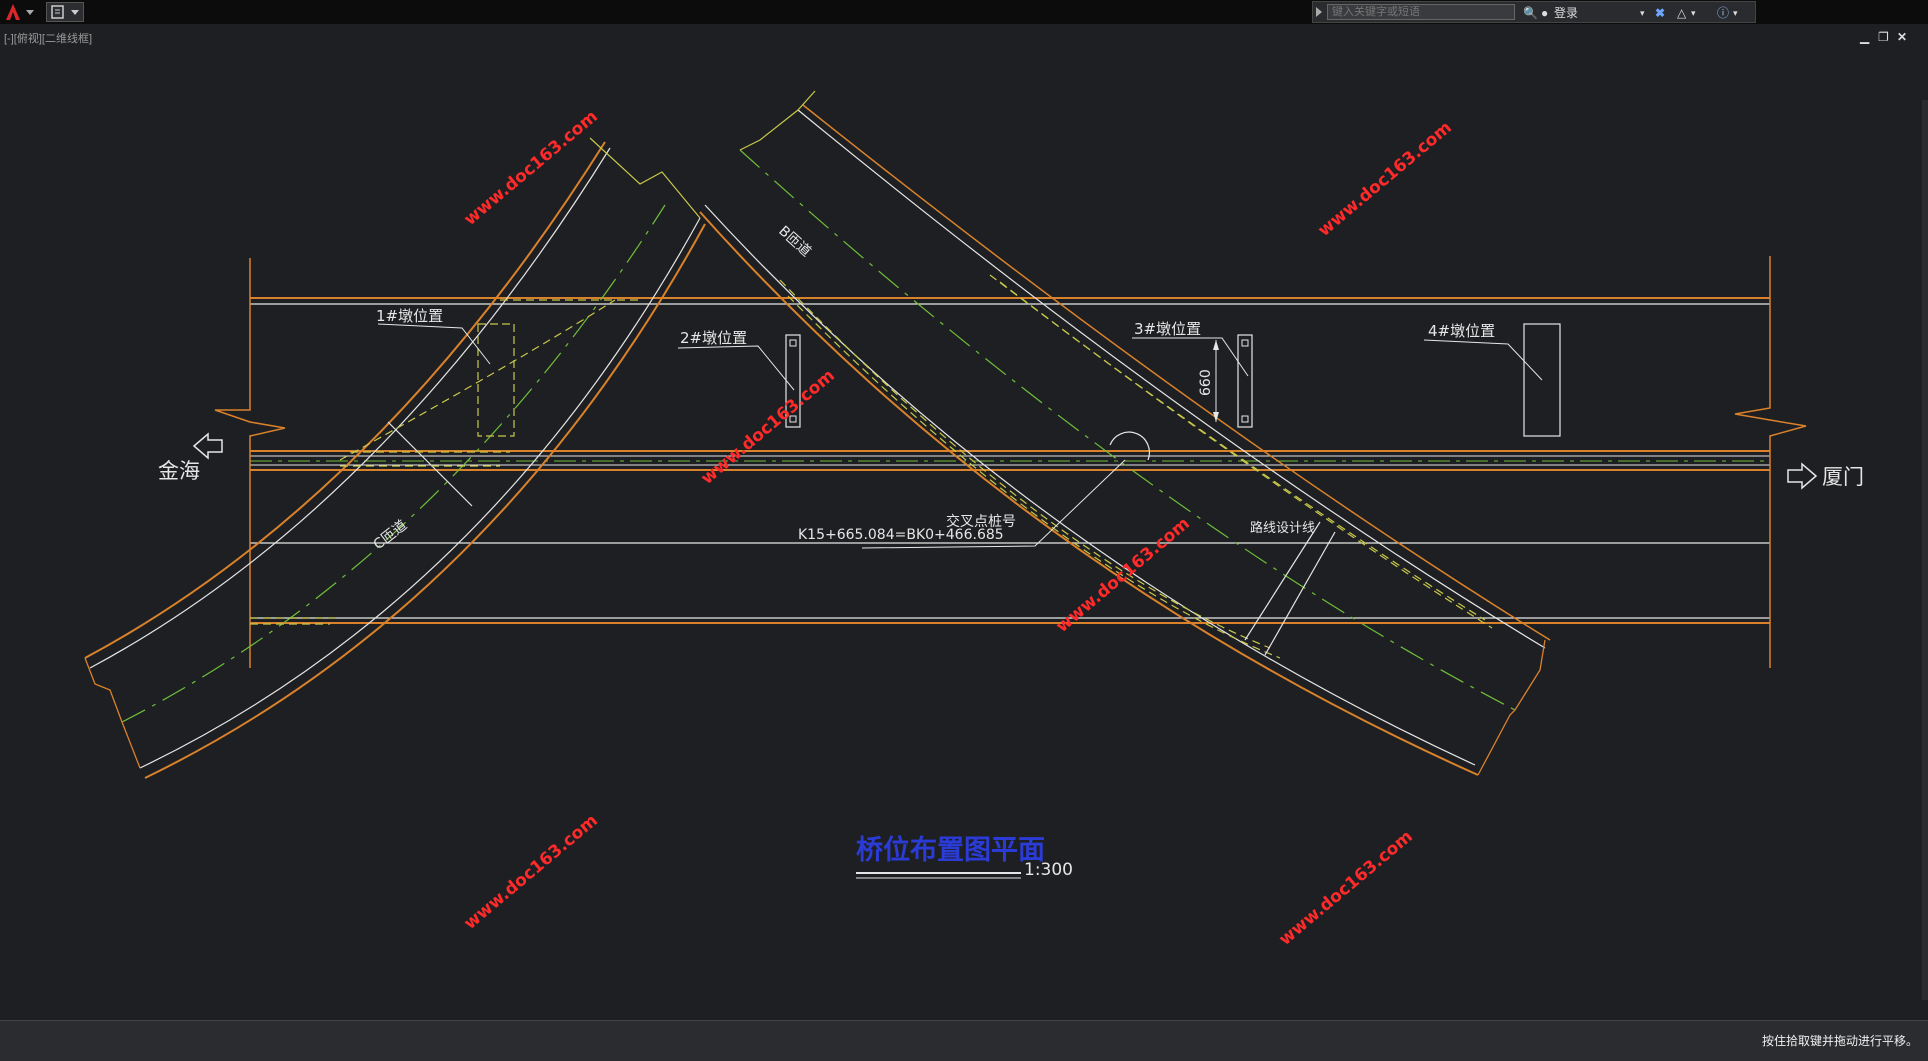 The width and height of the screenshot is (1928, 1061). I want to click on document-edit-icon, so click(65, 12).